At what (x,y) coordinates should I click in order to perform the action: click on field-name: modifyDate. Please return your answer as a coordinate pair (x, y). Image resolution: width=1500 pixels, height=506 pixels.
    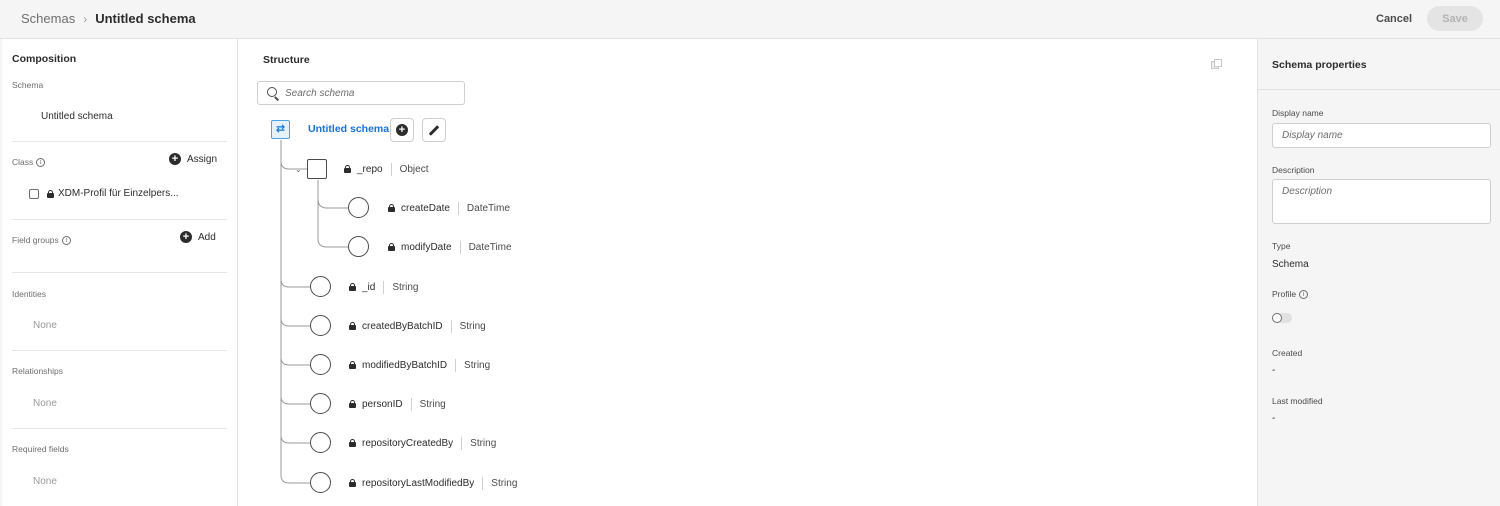
    Looking at the image, I should click on (426, 247).